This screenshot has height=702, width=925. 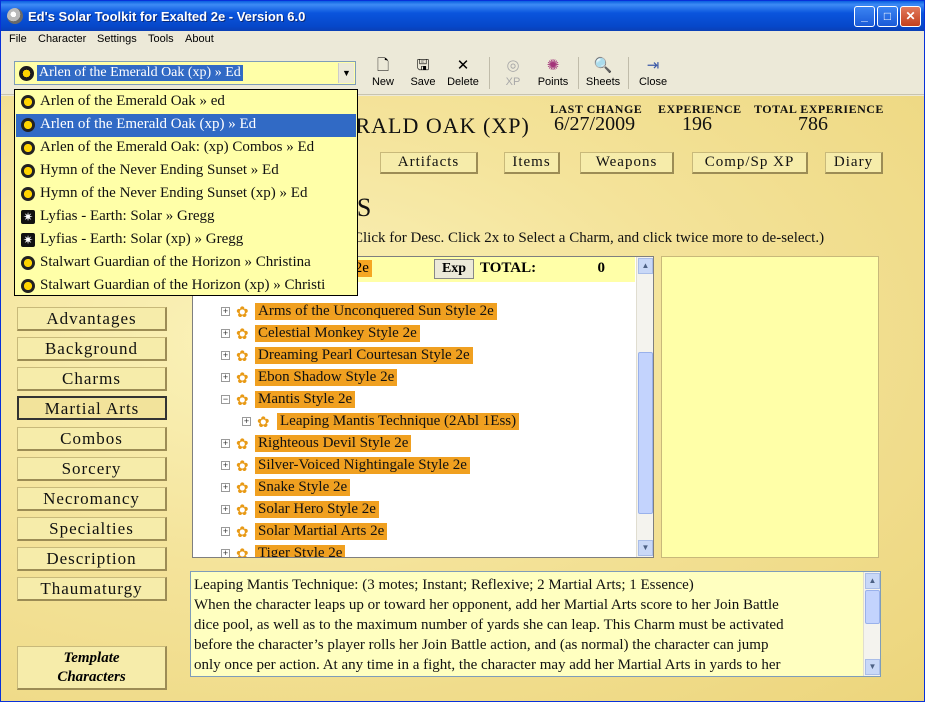 What do you see at coordinates (92, 319) in the screenshot?
I see `sidebar-item-advantages: Advantages` at bounding box center [92, 319].